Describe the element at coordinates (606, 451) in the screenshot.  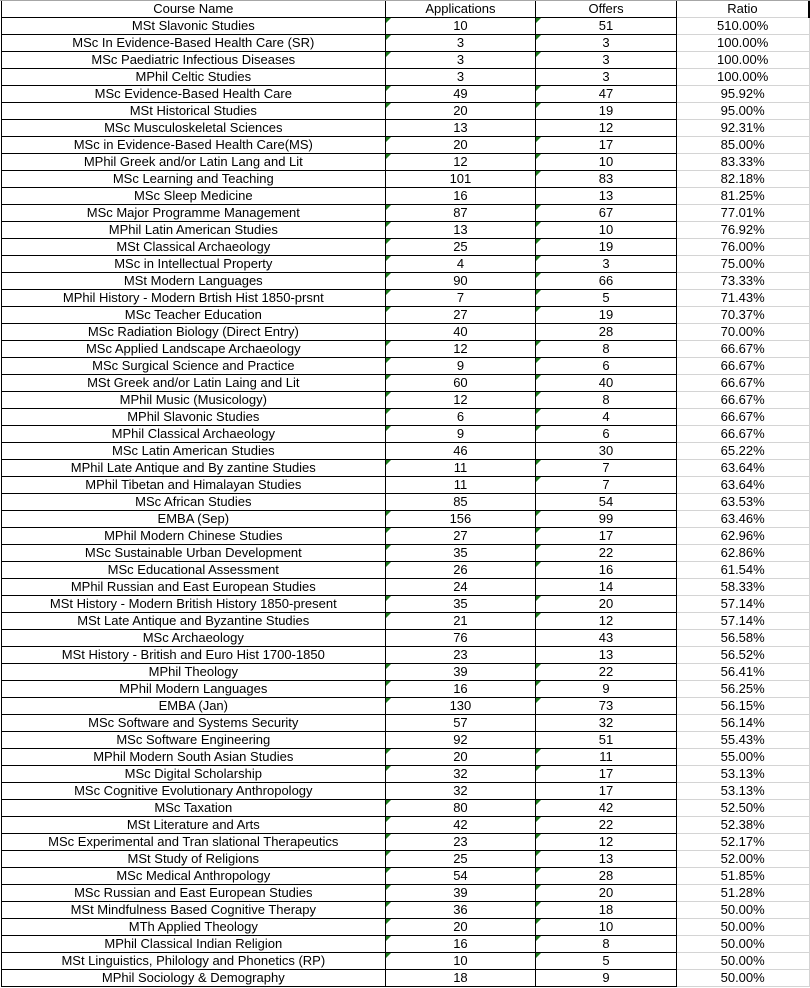
I see `cell-offers: 30` at that location.